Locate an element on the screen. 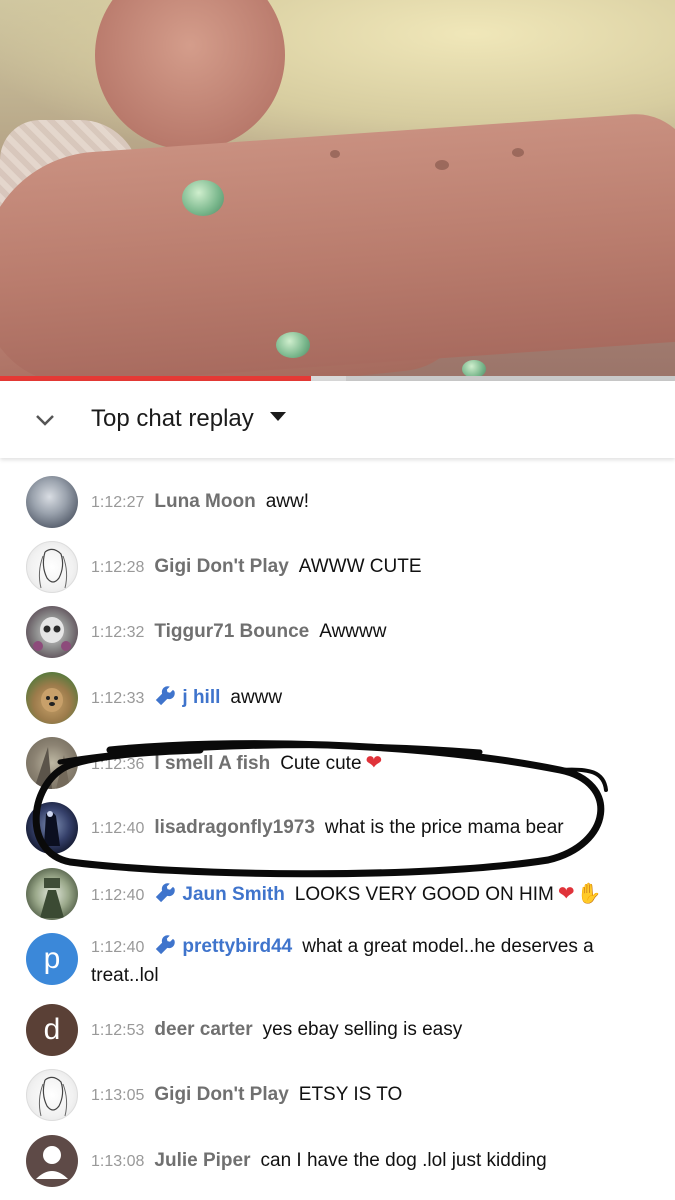 The width and height of the screenshot is (675, 1200). default-avatar is located at coordinates (52, 1161).